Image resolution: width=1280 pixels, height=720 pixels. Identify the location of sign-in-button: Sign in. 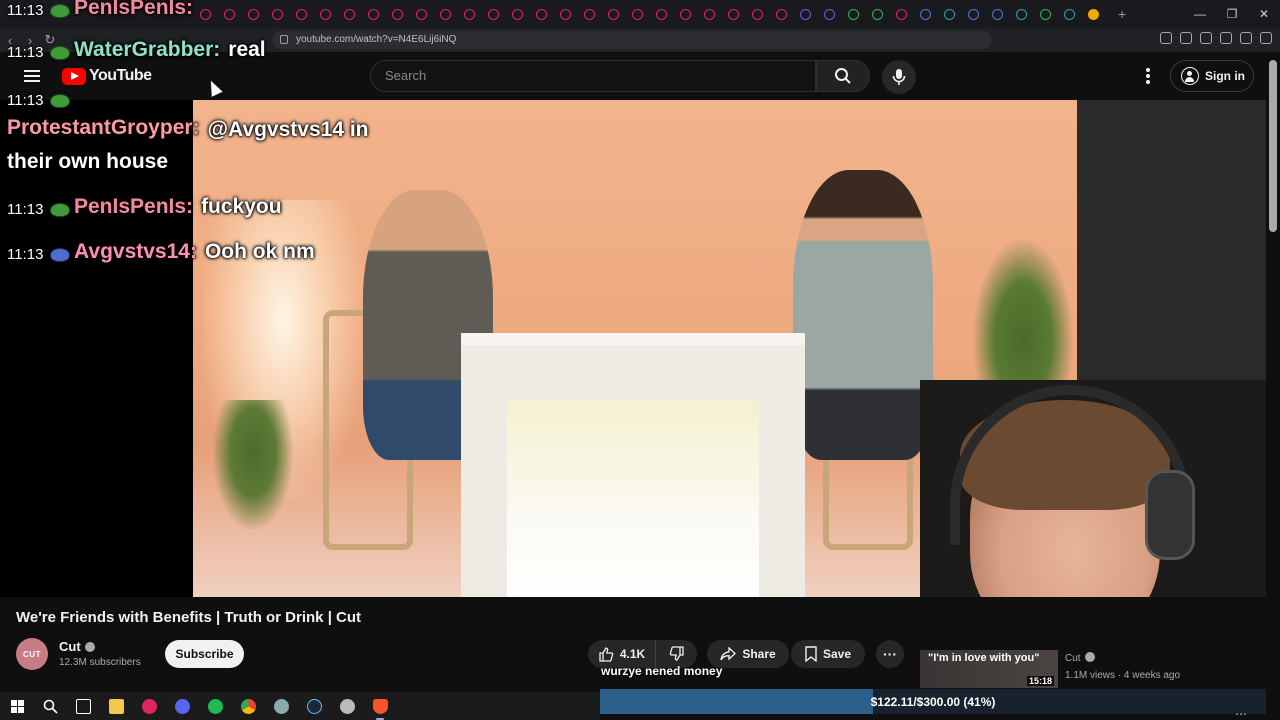
(1212, 76).